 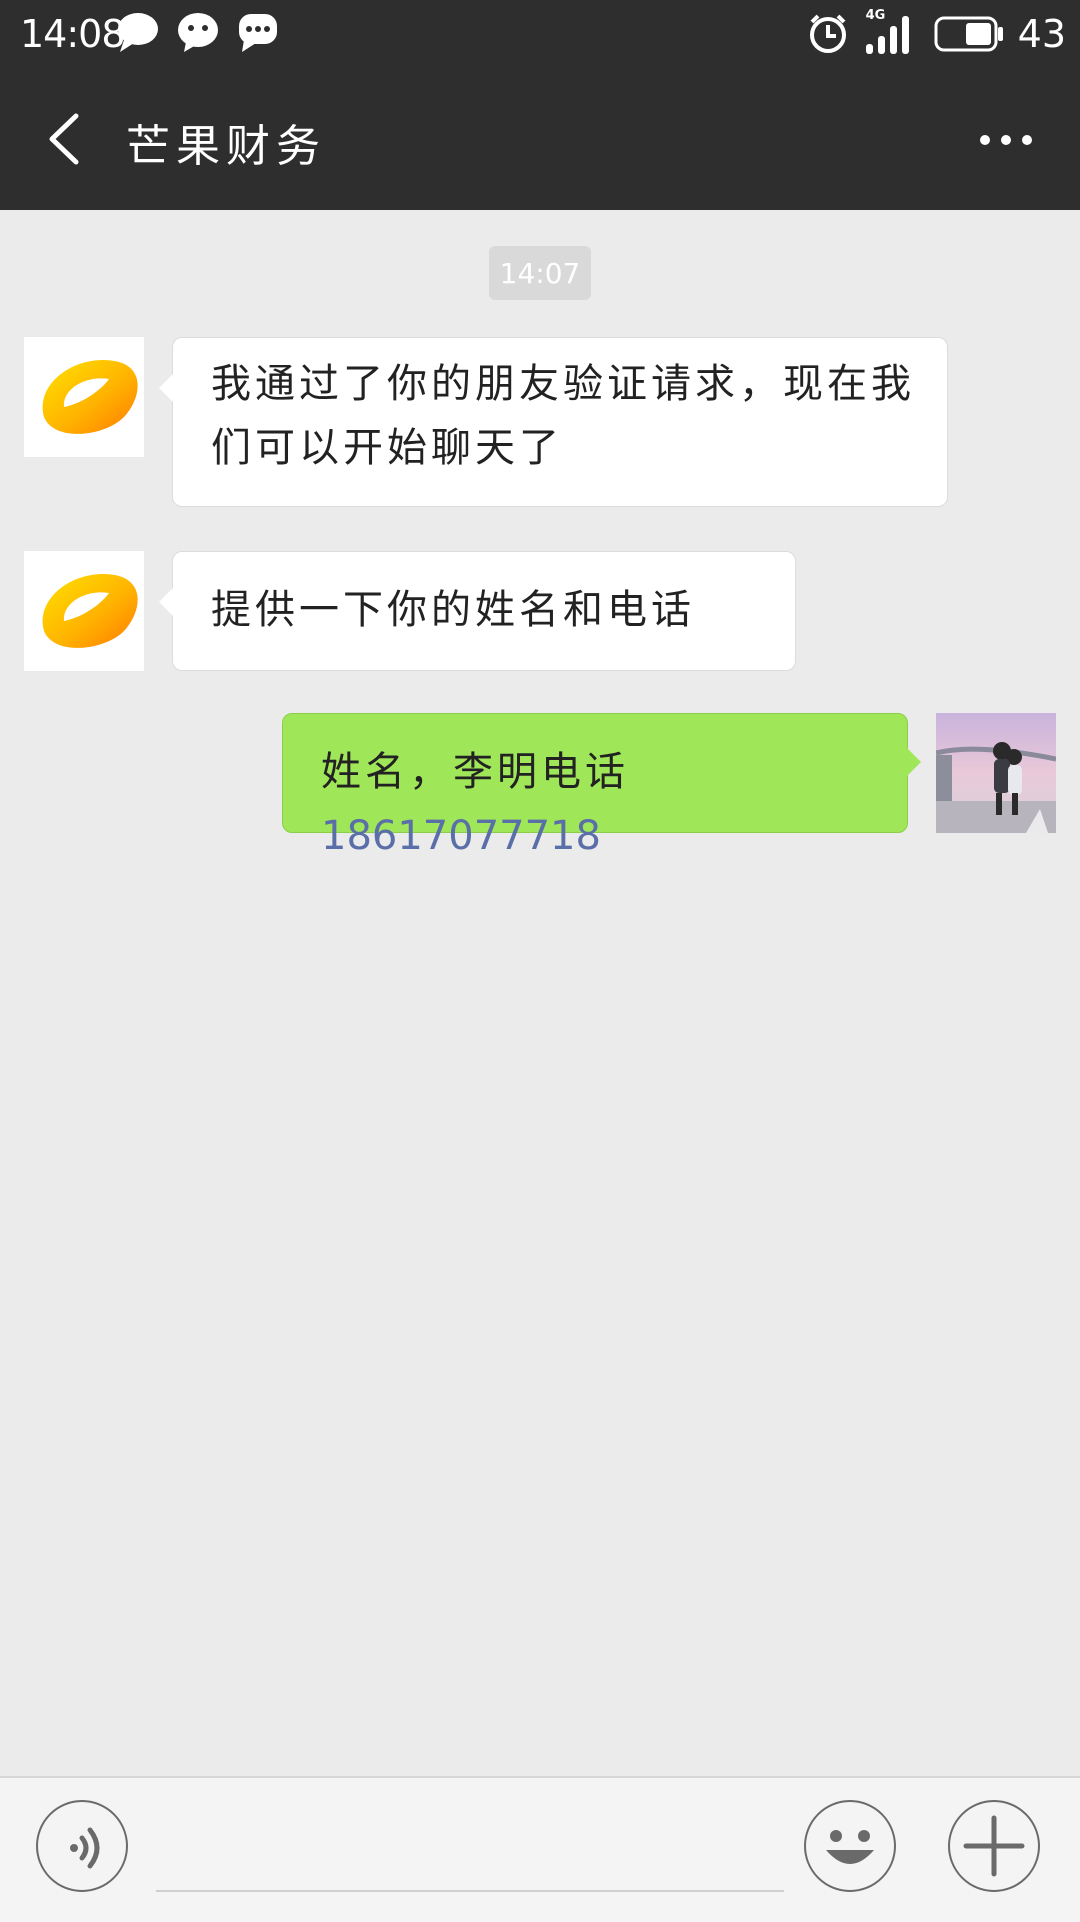 I want to click on plus-button, so click(x=994, y=1846).